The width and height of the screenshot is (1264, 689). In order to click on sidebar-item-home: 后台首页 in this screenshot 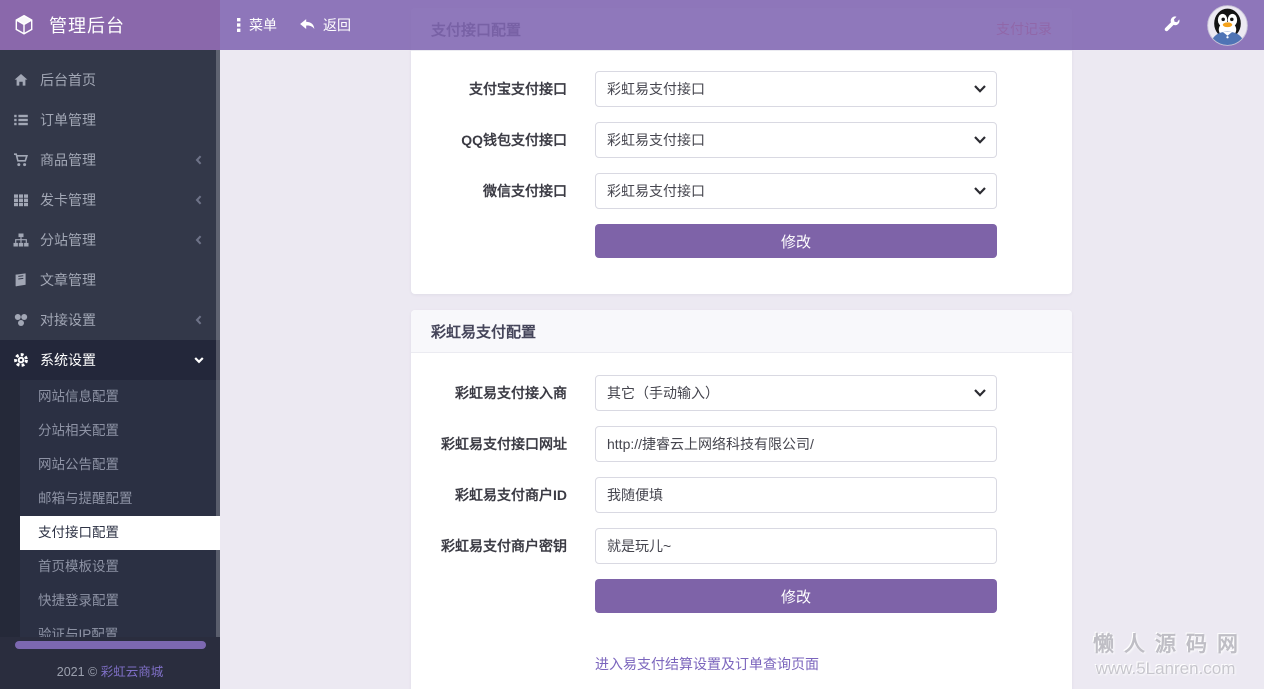, I will do `click(110, 80)`.